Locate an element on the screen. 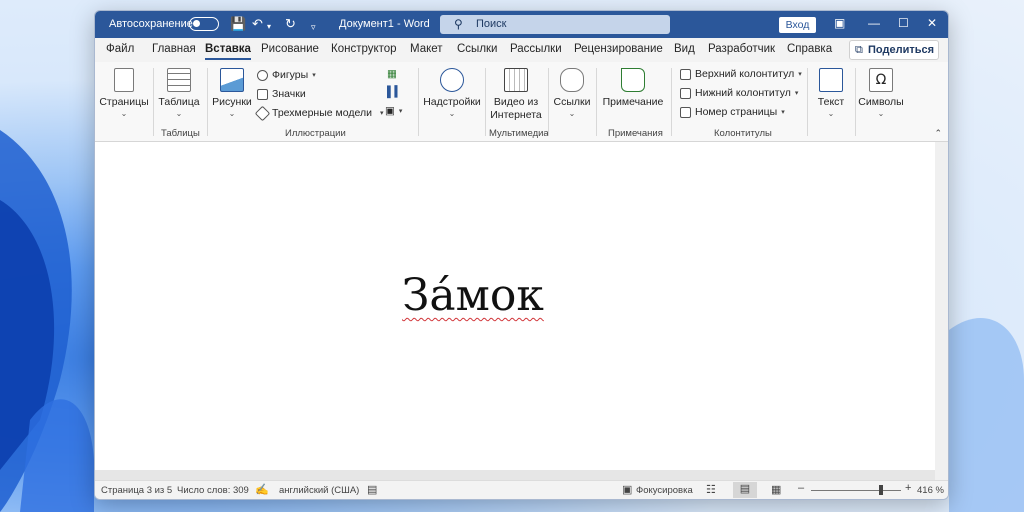  comment-button: Примечание is located at coordinates (633, 88).